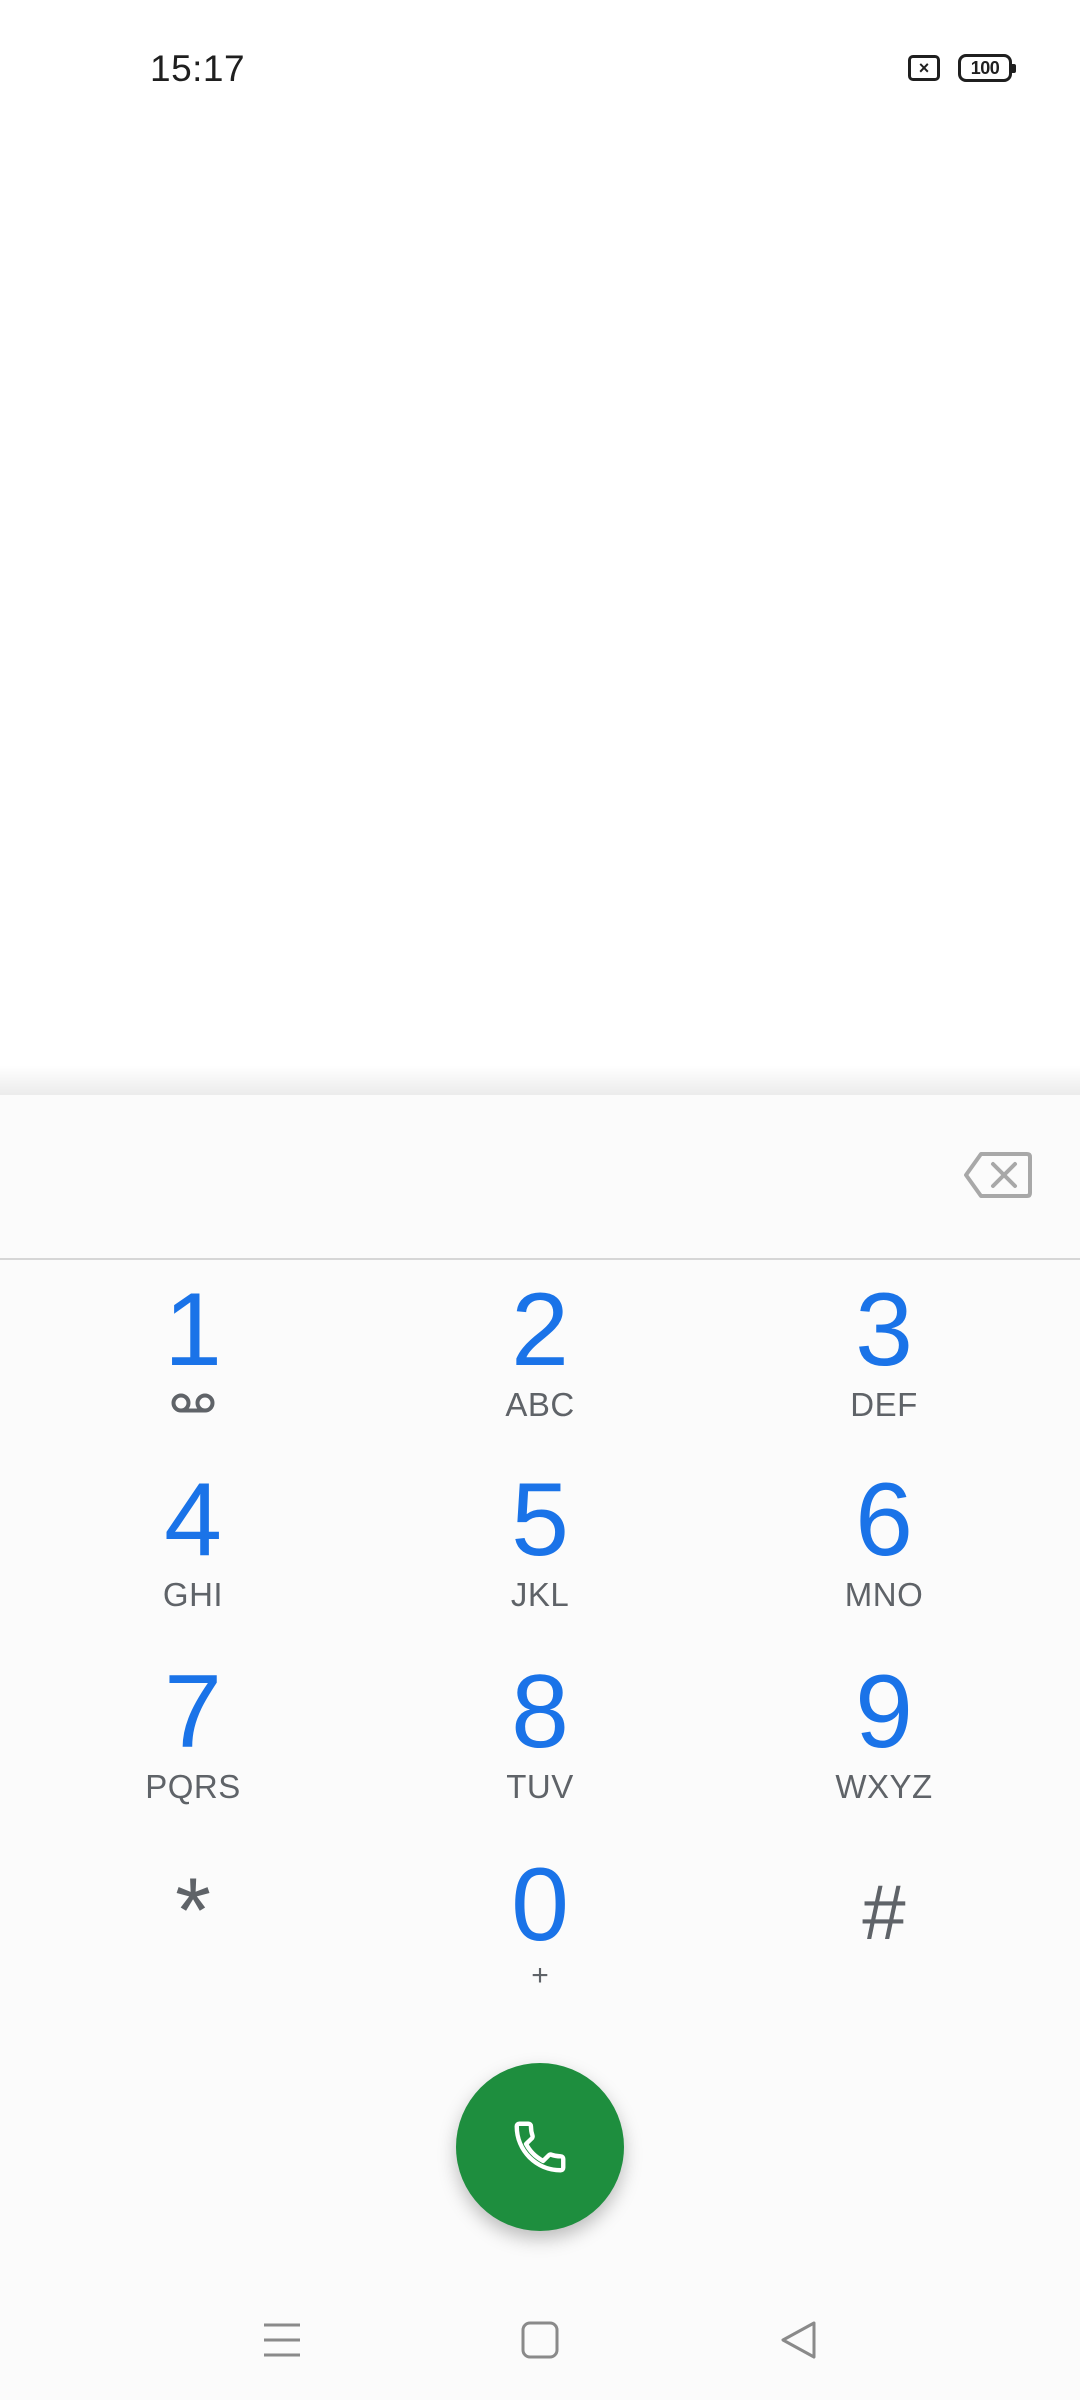  I want to click on backspace-icon, so click(998, 1175).